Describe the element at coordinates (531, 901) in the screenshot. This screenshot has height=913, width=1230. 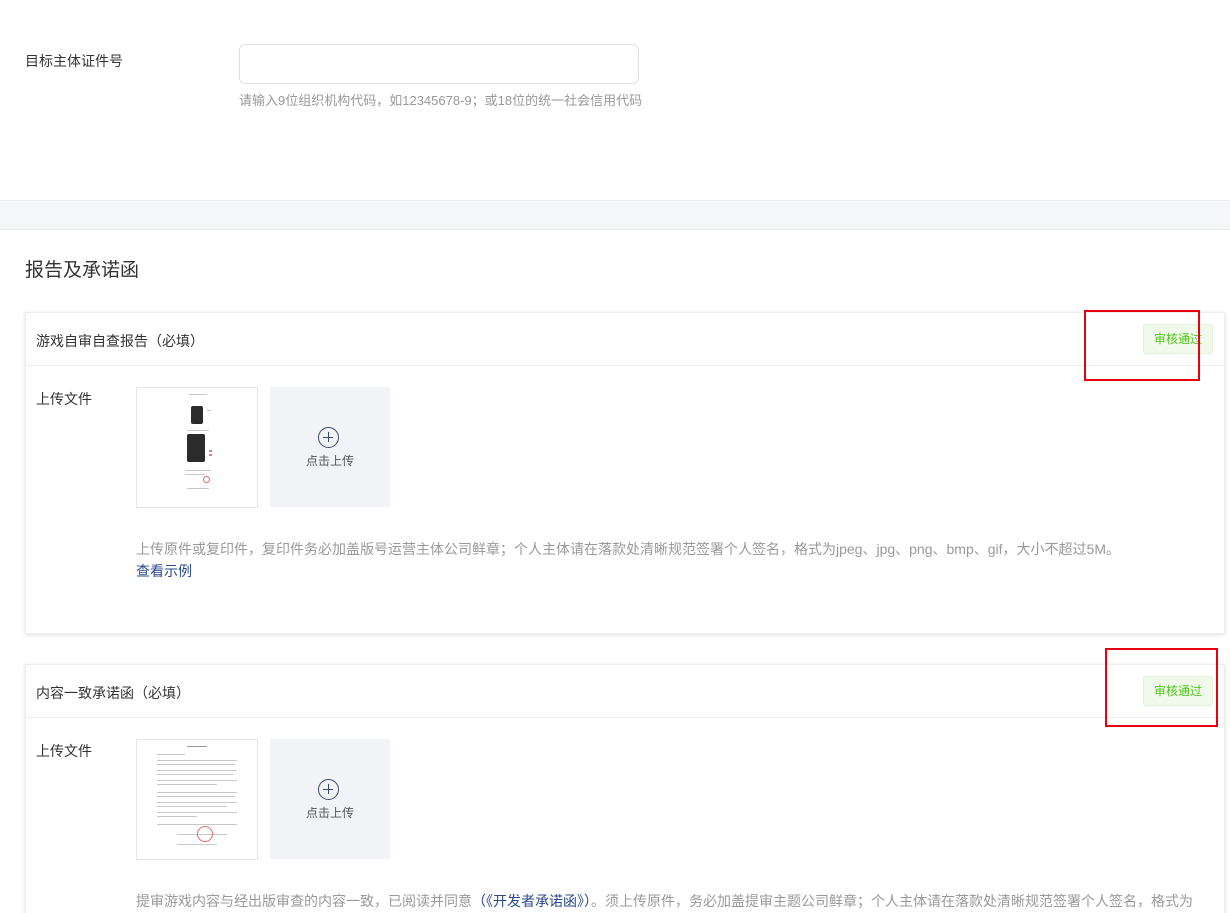
I see `developer-commitment-link: （《开发者承诺函》）` at that location.